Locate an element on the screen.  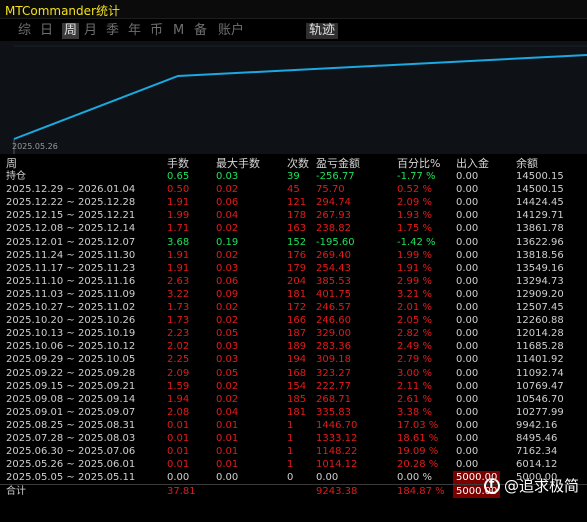
tab-6: 币 is located at coordinates (156, 31).